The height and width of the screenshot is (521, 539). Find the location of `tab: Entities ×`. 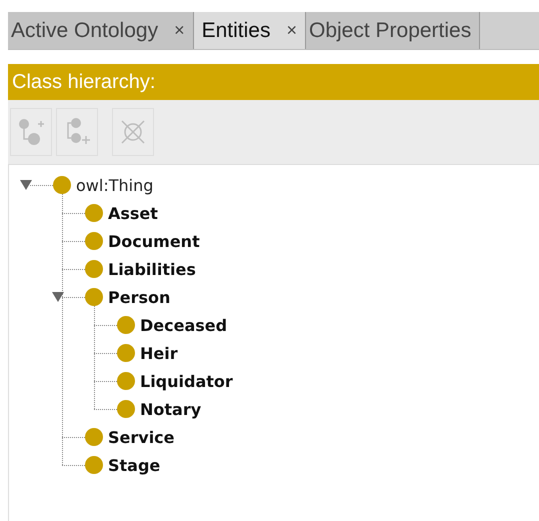

tab: Entities × is located at coordinates (250, 30).